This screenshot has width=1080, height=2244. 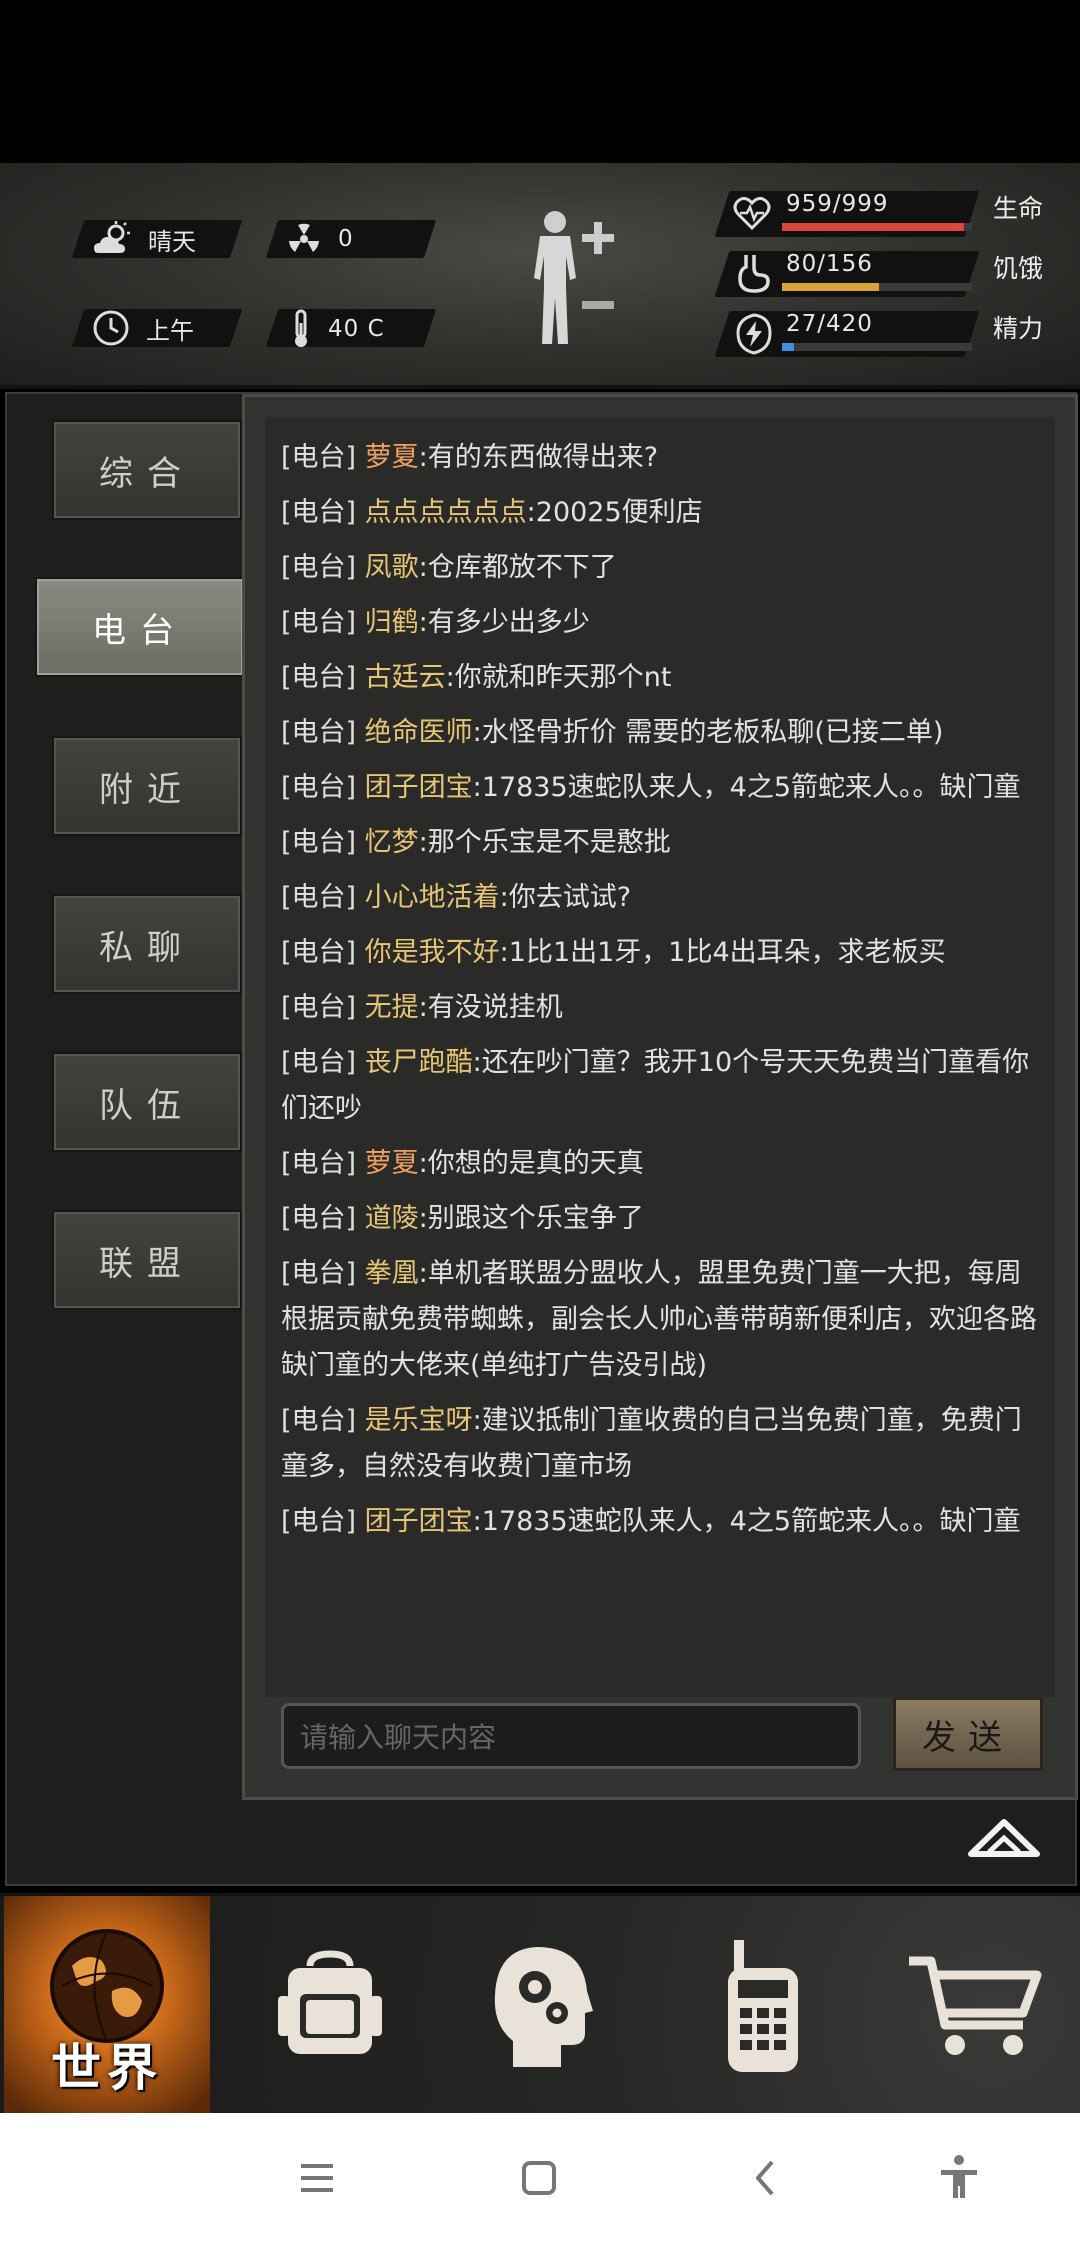 I want to click on chat-message: [电台] 绝命医师:水怪骨折价 需要的老板私聊(已接二单), so click(x=660, y=733).